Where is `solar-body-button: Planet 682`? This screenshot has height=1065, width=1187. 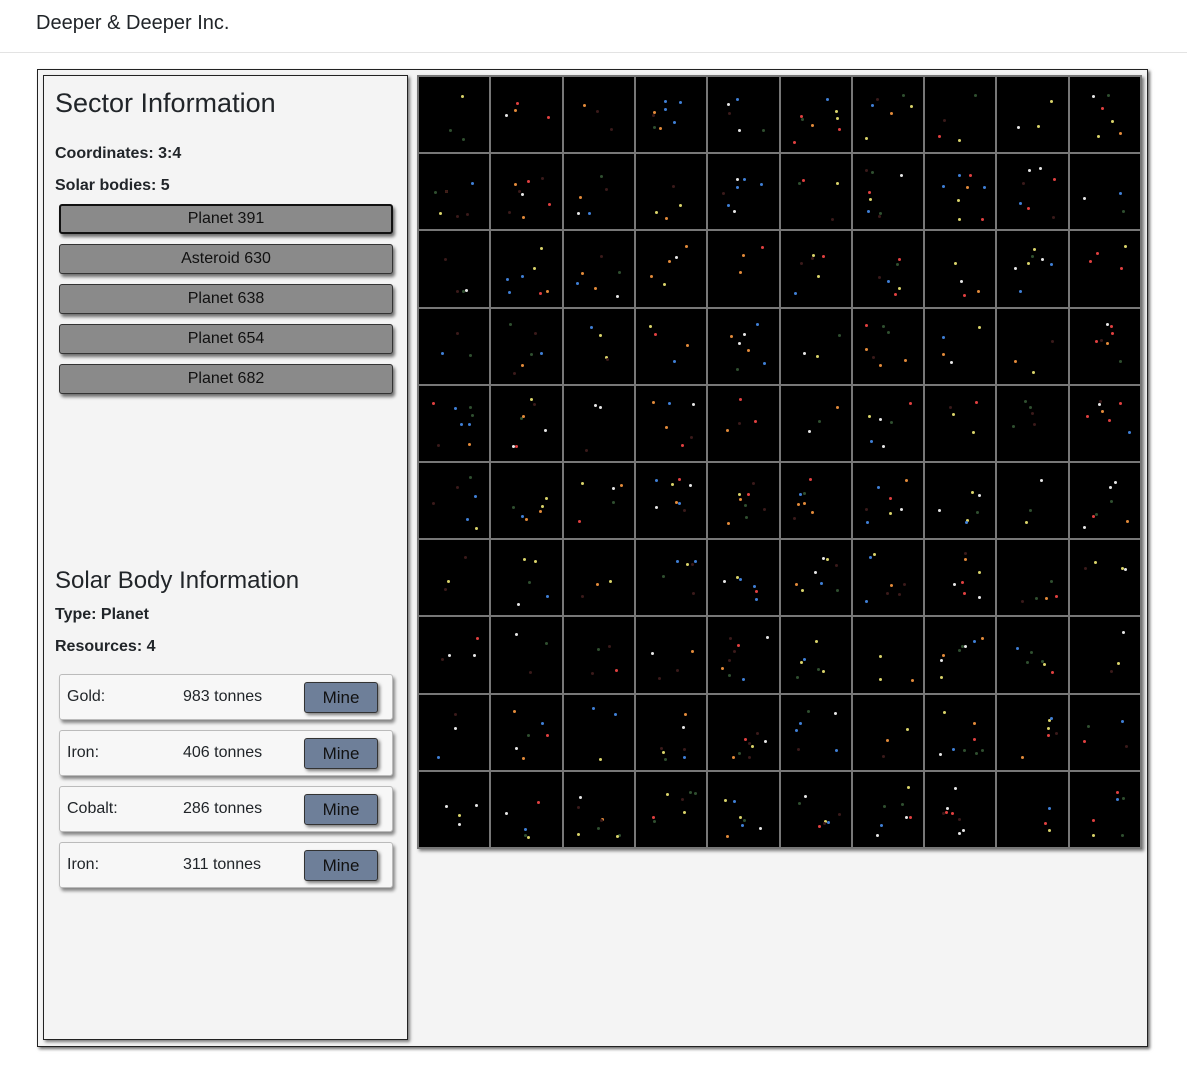 solar-body-button: Planet 682 is located at coordinates (226, 379).